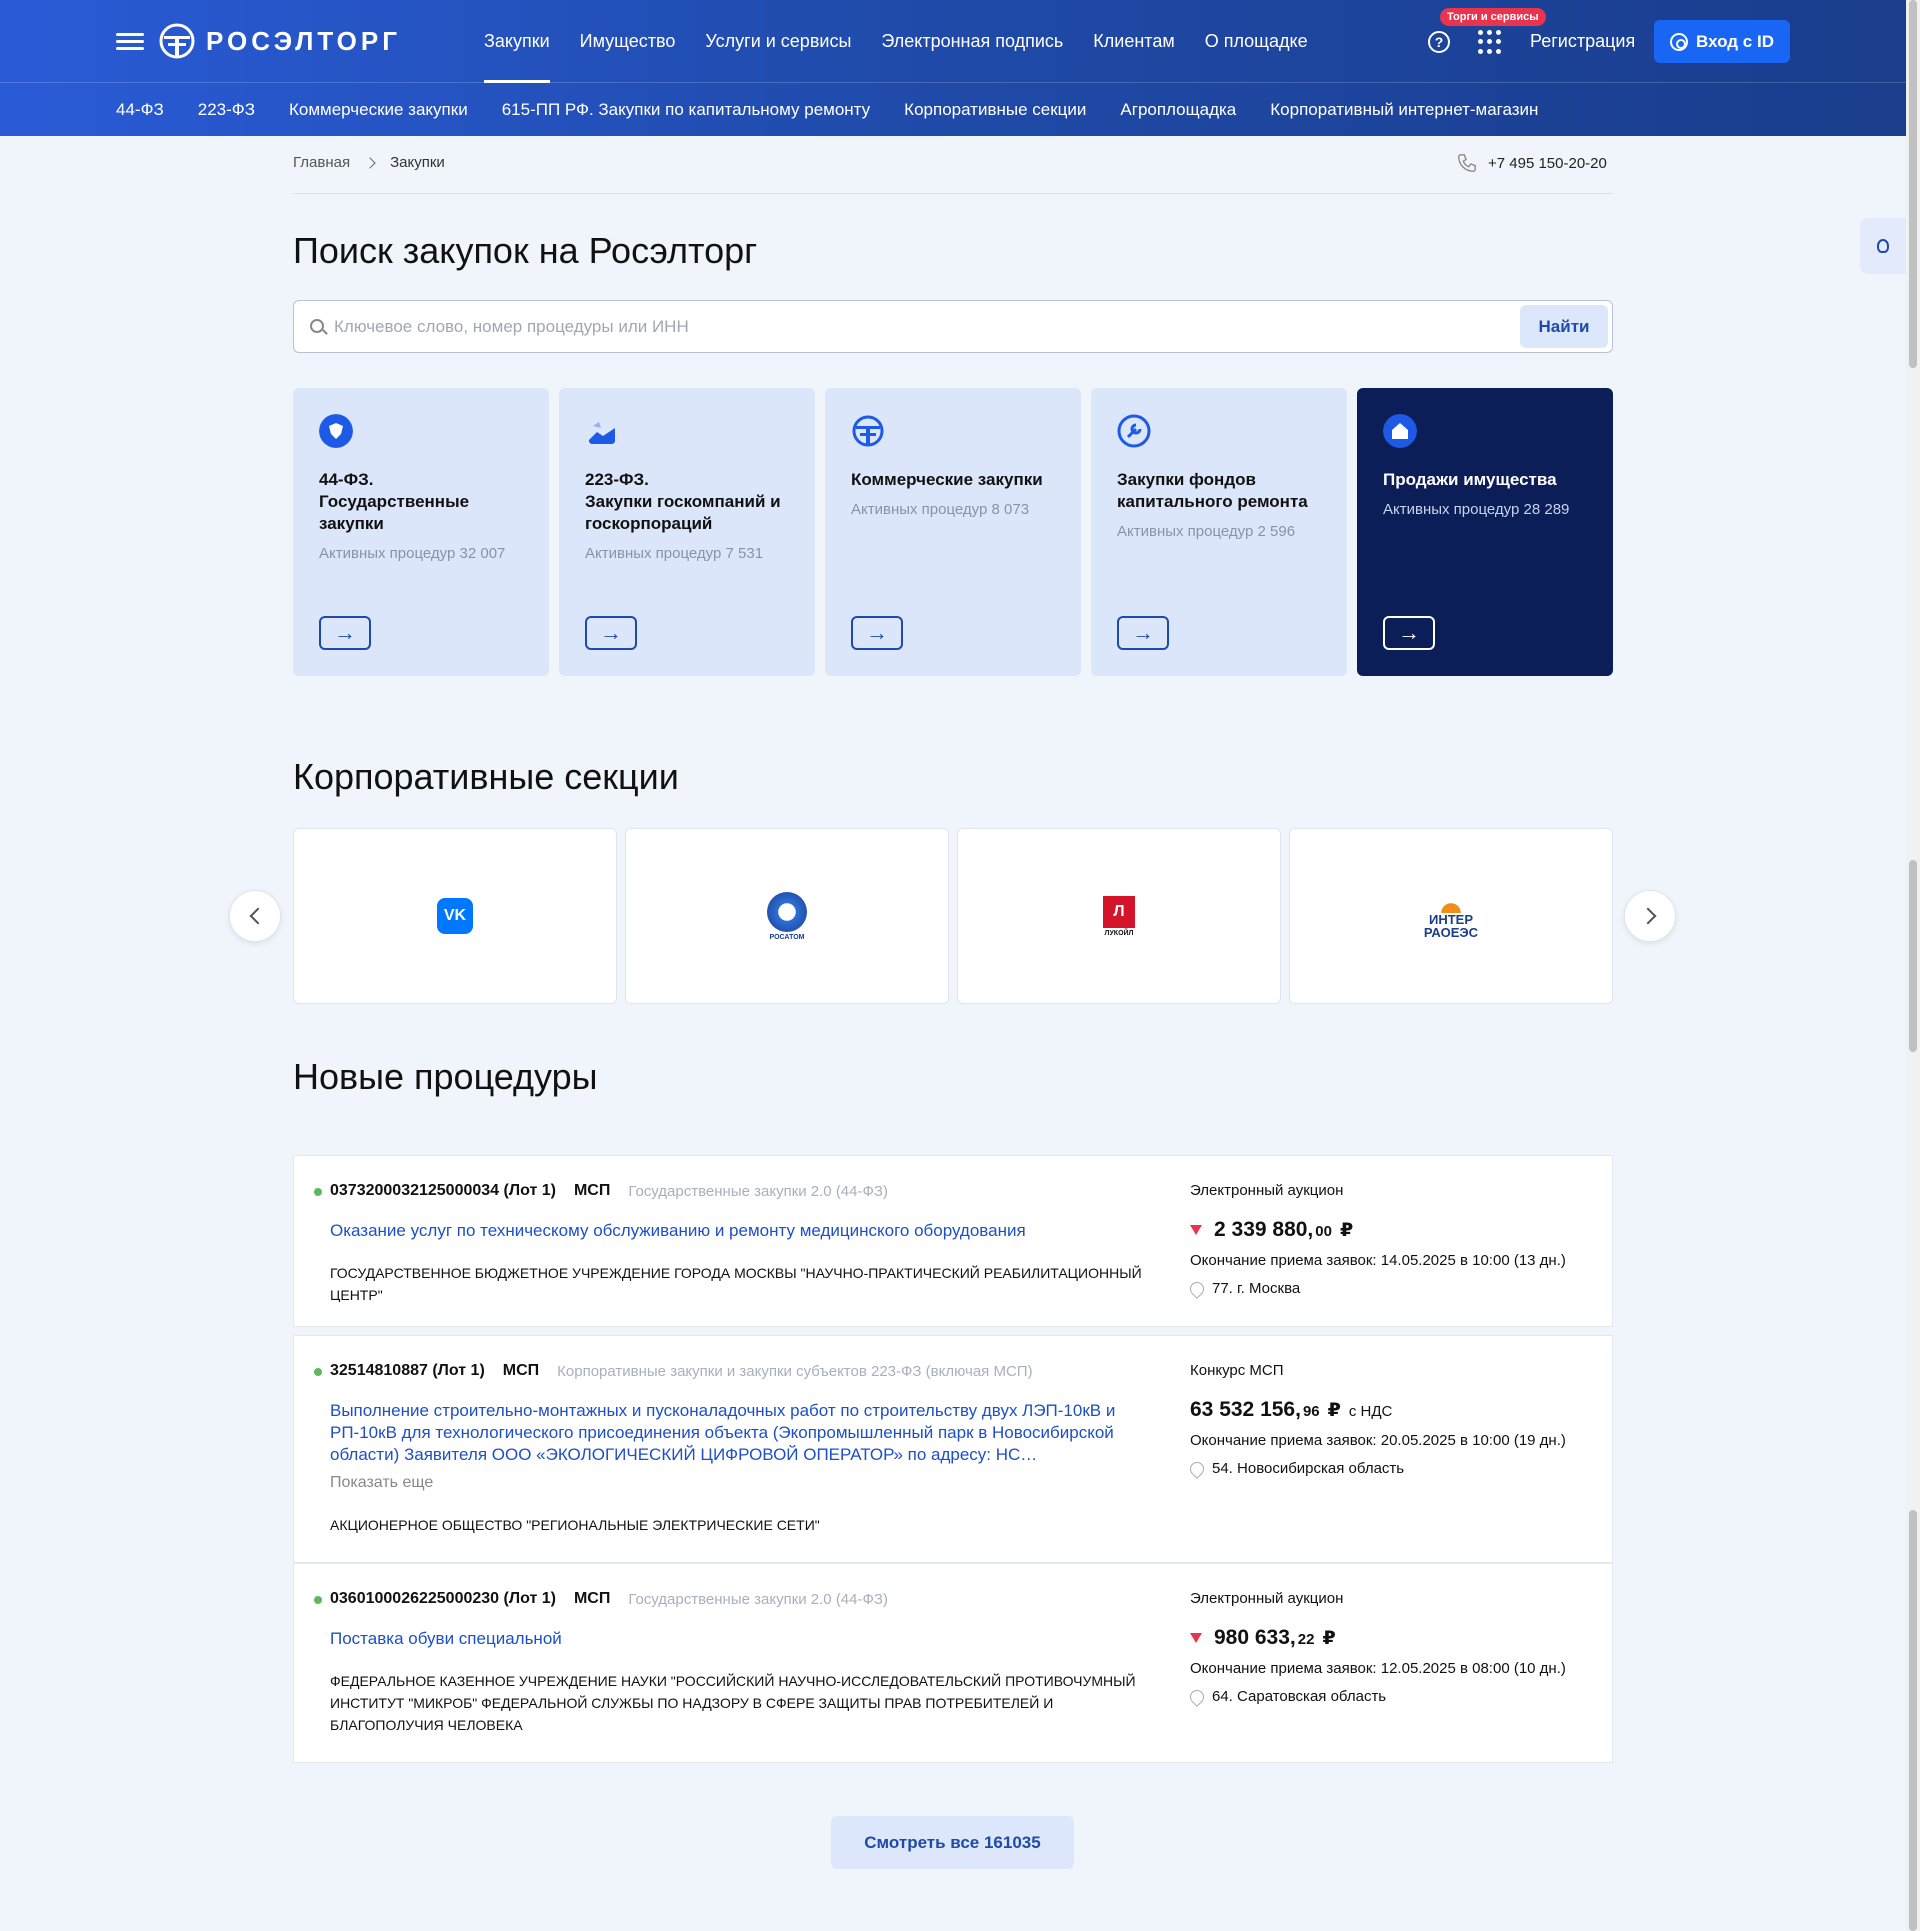 This screenshot has width=1920, height=1931. I want to click on card-title: Коммерческие закупки, so click(947, 479).